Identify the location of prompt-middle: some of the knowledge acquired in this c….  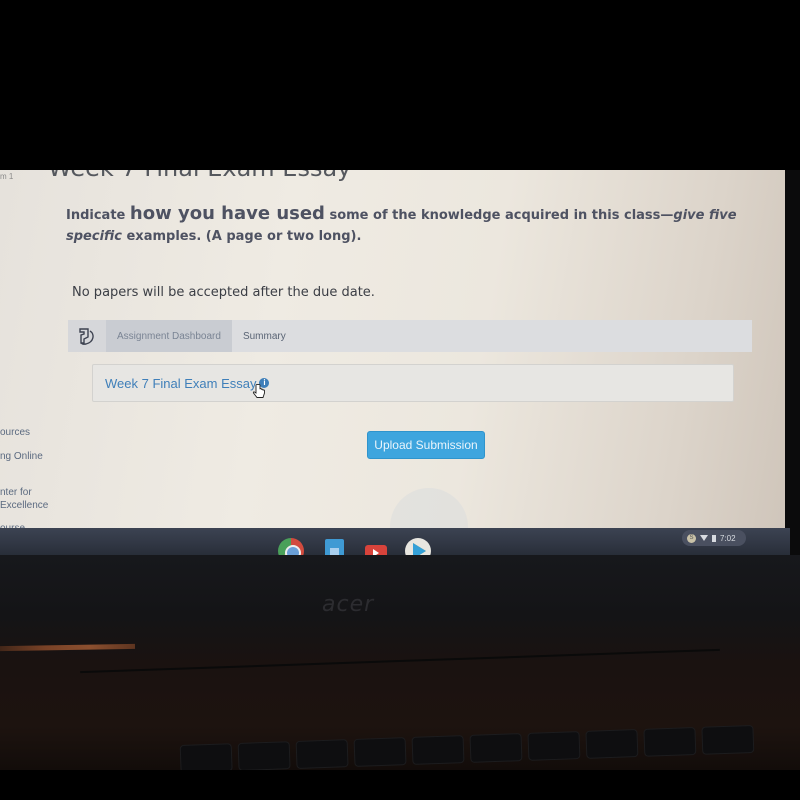
(499, 215).